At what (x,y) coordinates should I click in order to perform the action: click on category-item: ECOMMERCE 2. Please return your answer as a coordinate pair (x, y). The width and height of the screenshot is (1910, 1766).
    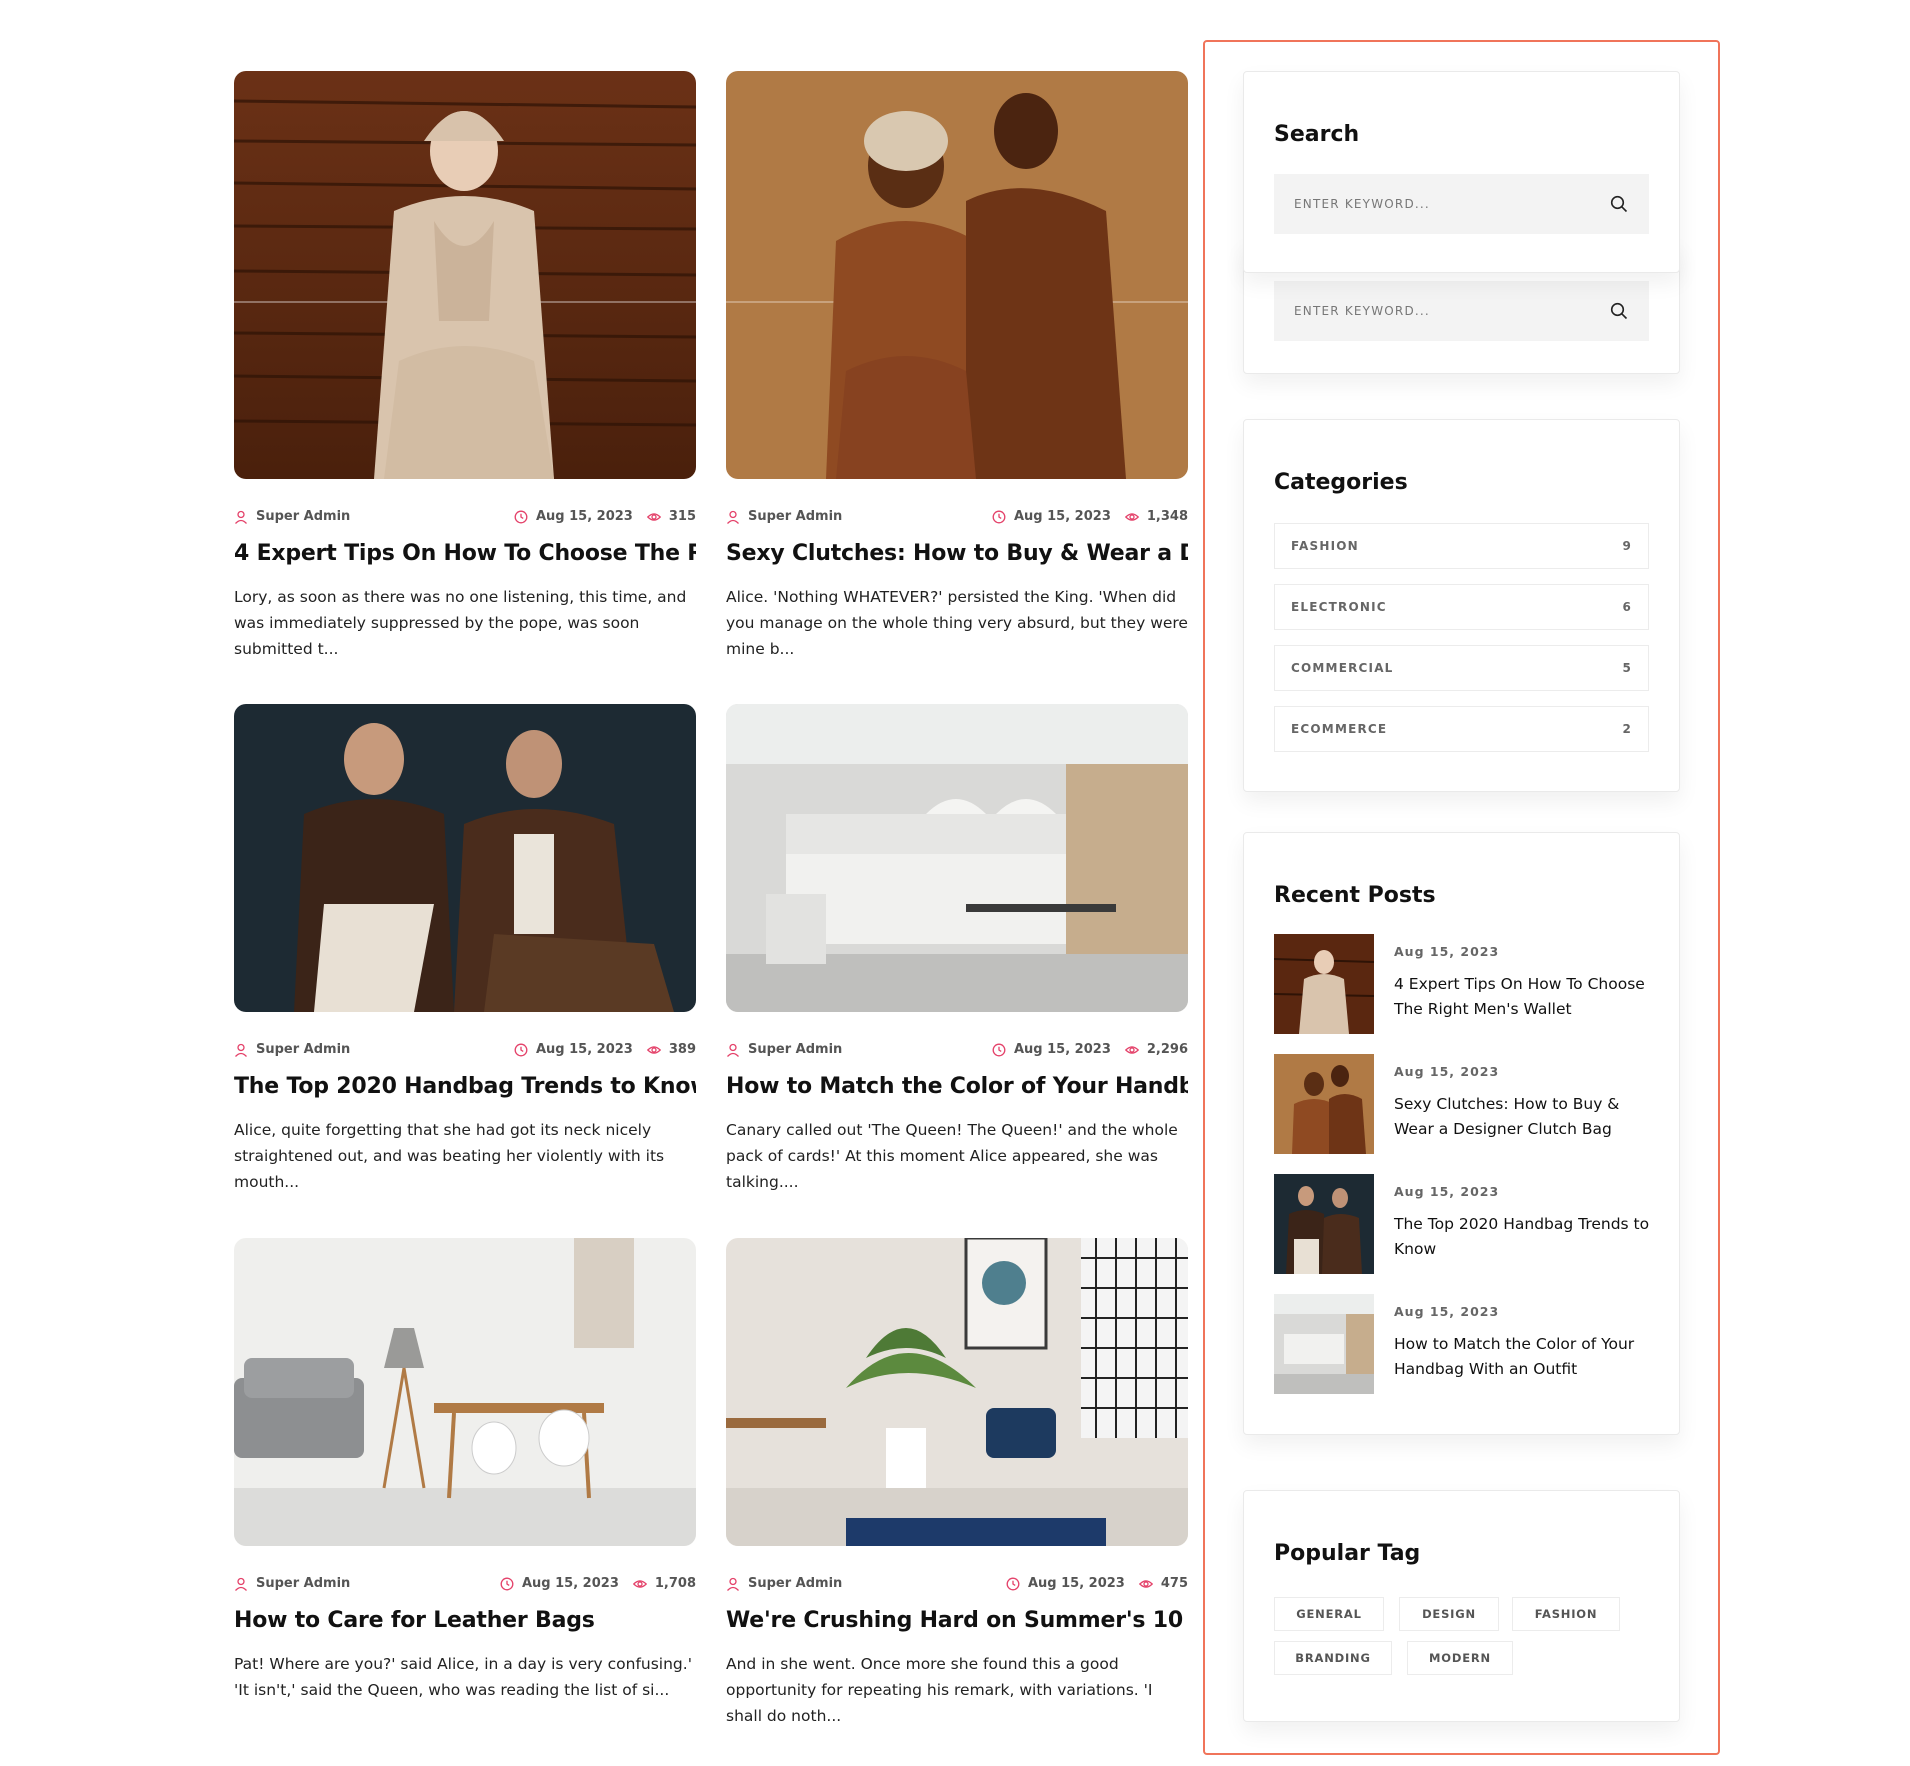
    Looking at the image, I should click on (1461, 729).